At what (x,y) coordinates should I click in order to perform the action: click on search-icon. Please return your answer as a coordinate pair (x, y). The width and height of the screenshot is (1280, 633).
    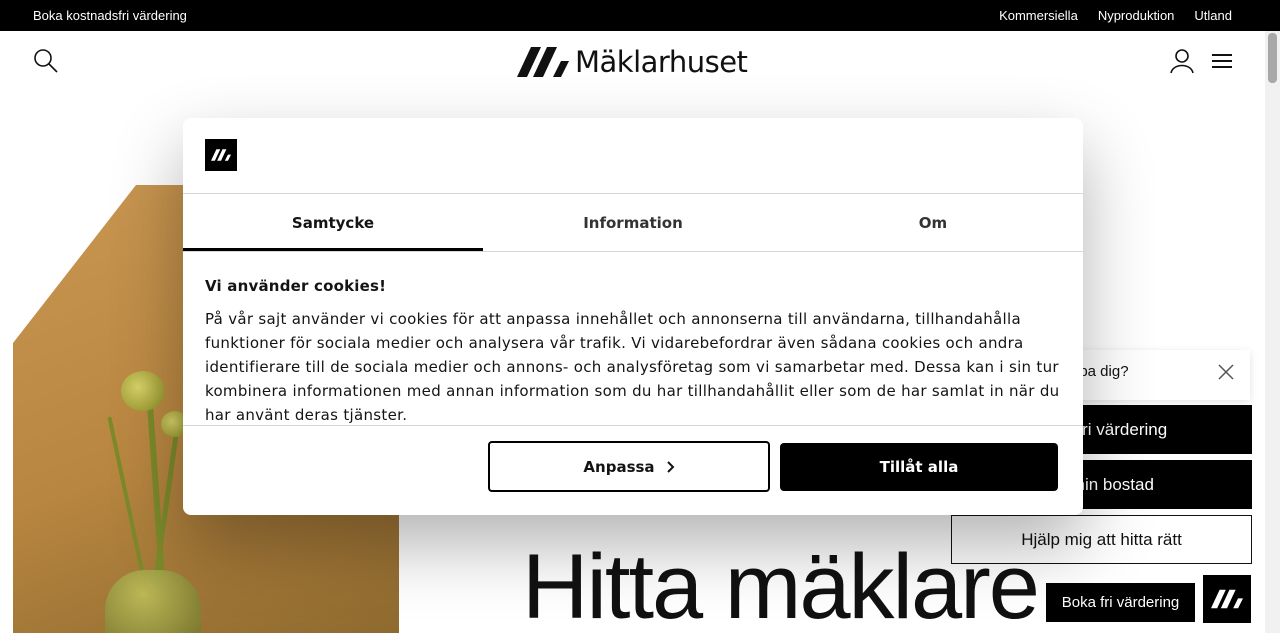
    Looking at the image, I should click on (46, 61).